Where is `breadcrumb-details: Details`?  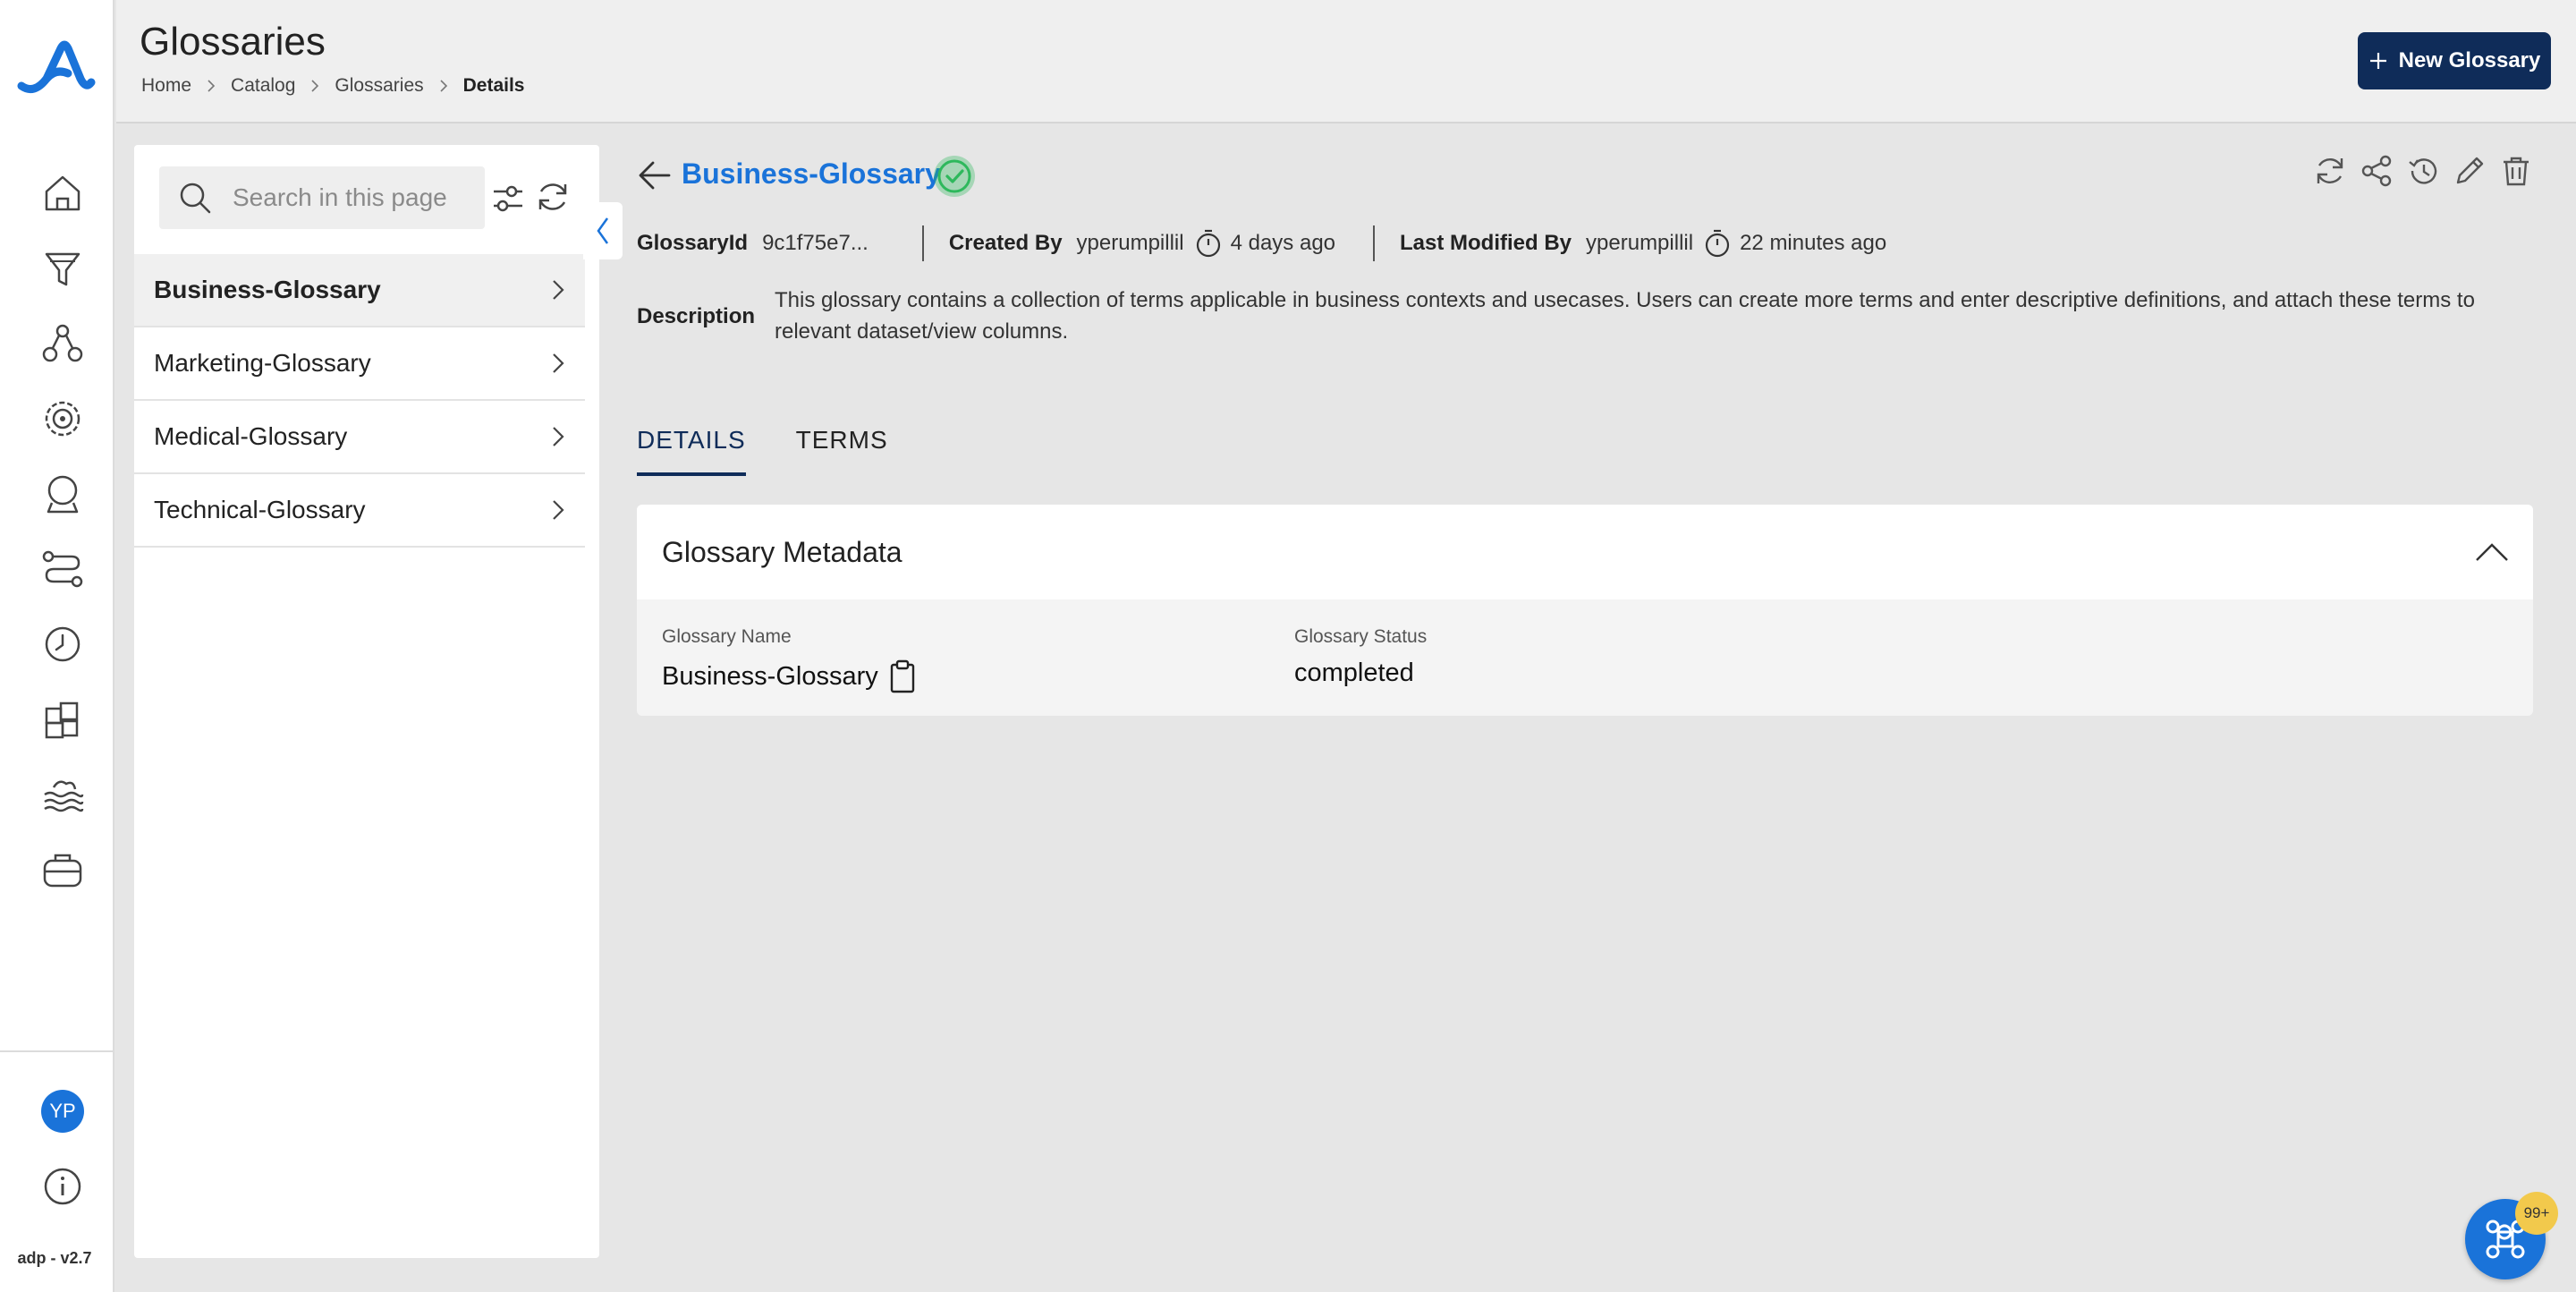
breadcrumb-details: Details is located at coordinates (493, 85).